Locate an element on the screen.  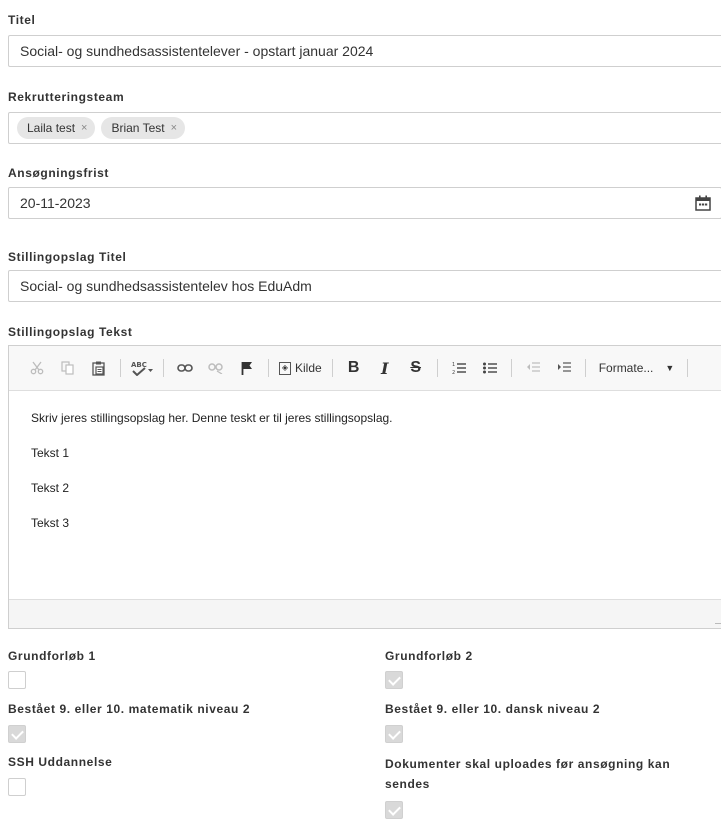
paste-icon is located at coordinates (99, 368).